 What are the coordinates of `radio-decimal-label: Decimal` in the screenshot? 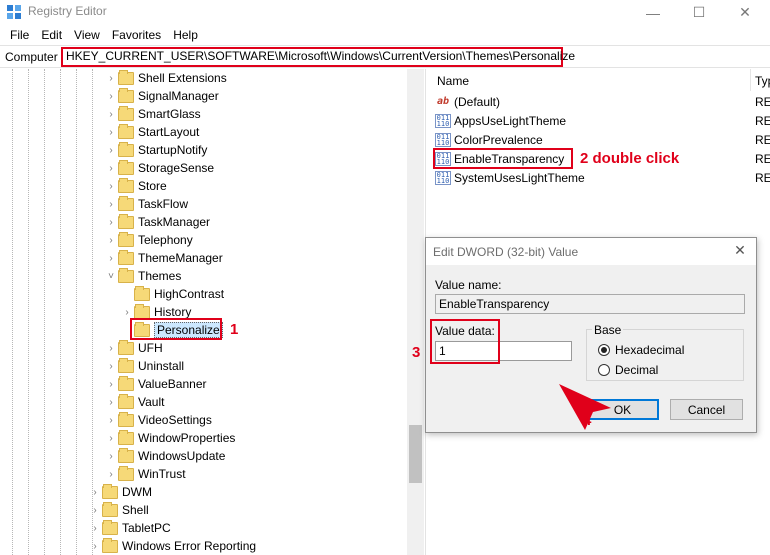 It's located at (637, 370).